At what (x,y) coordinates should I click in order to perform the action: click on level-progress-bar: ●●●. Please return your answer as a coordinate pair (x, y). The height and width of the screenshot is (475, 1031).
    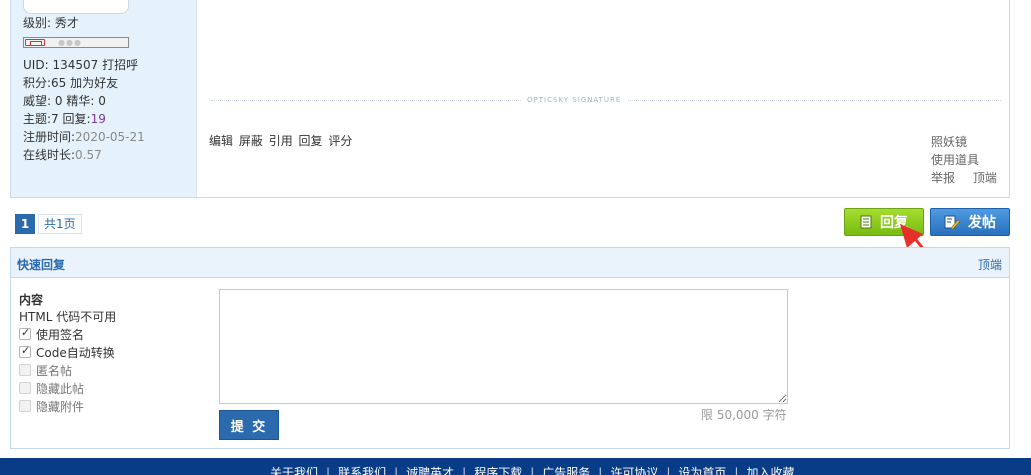
    Looking at the image, I should click on (76, 42).